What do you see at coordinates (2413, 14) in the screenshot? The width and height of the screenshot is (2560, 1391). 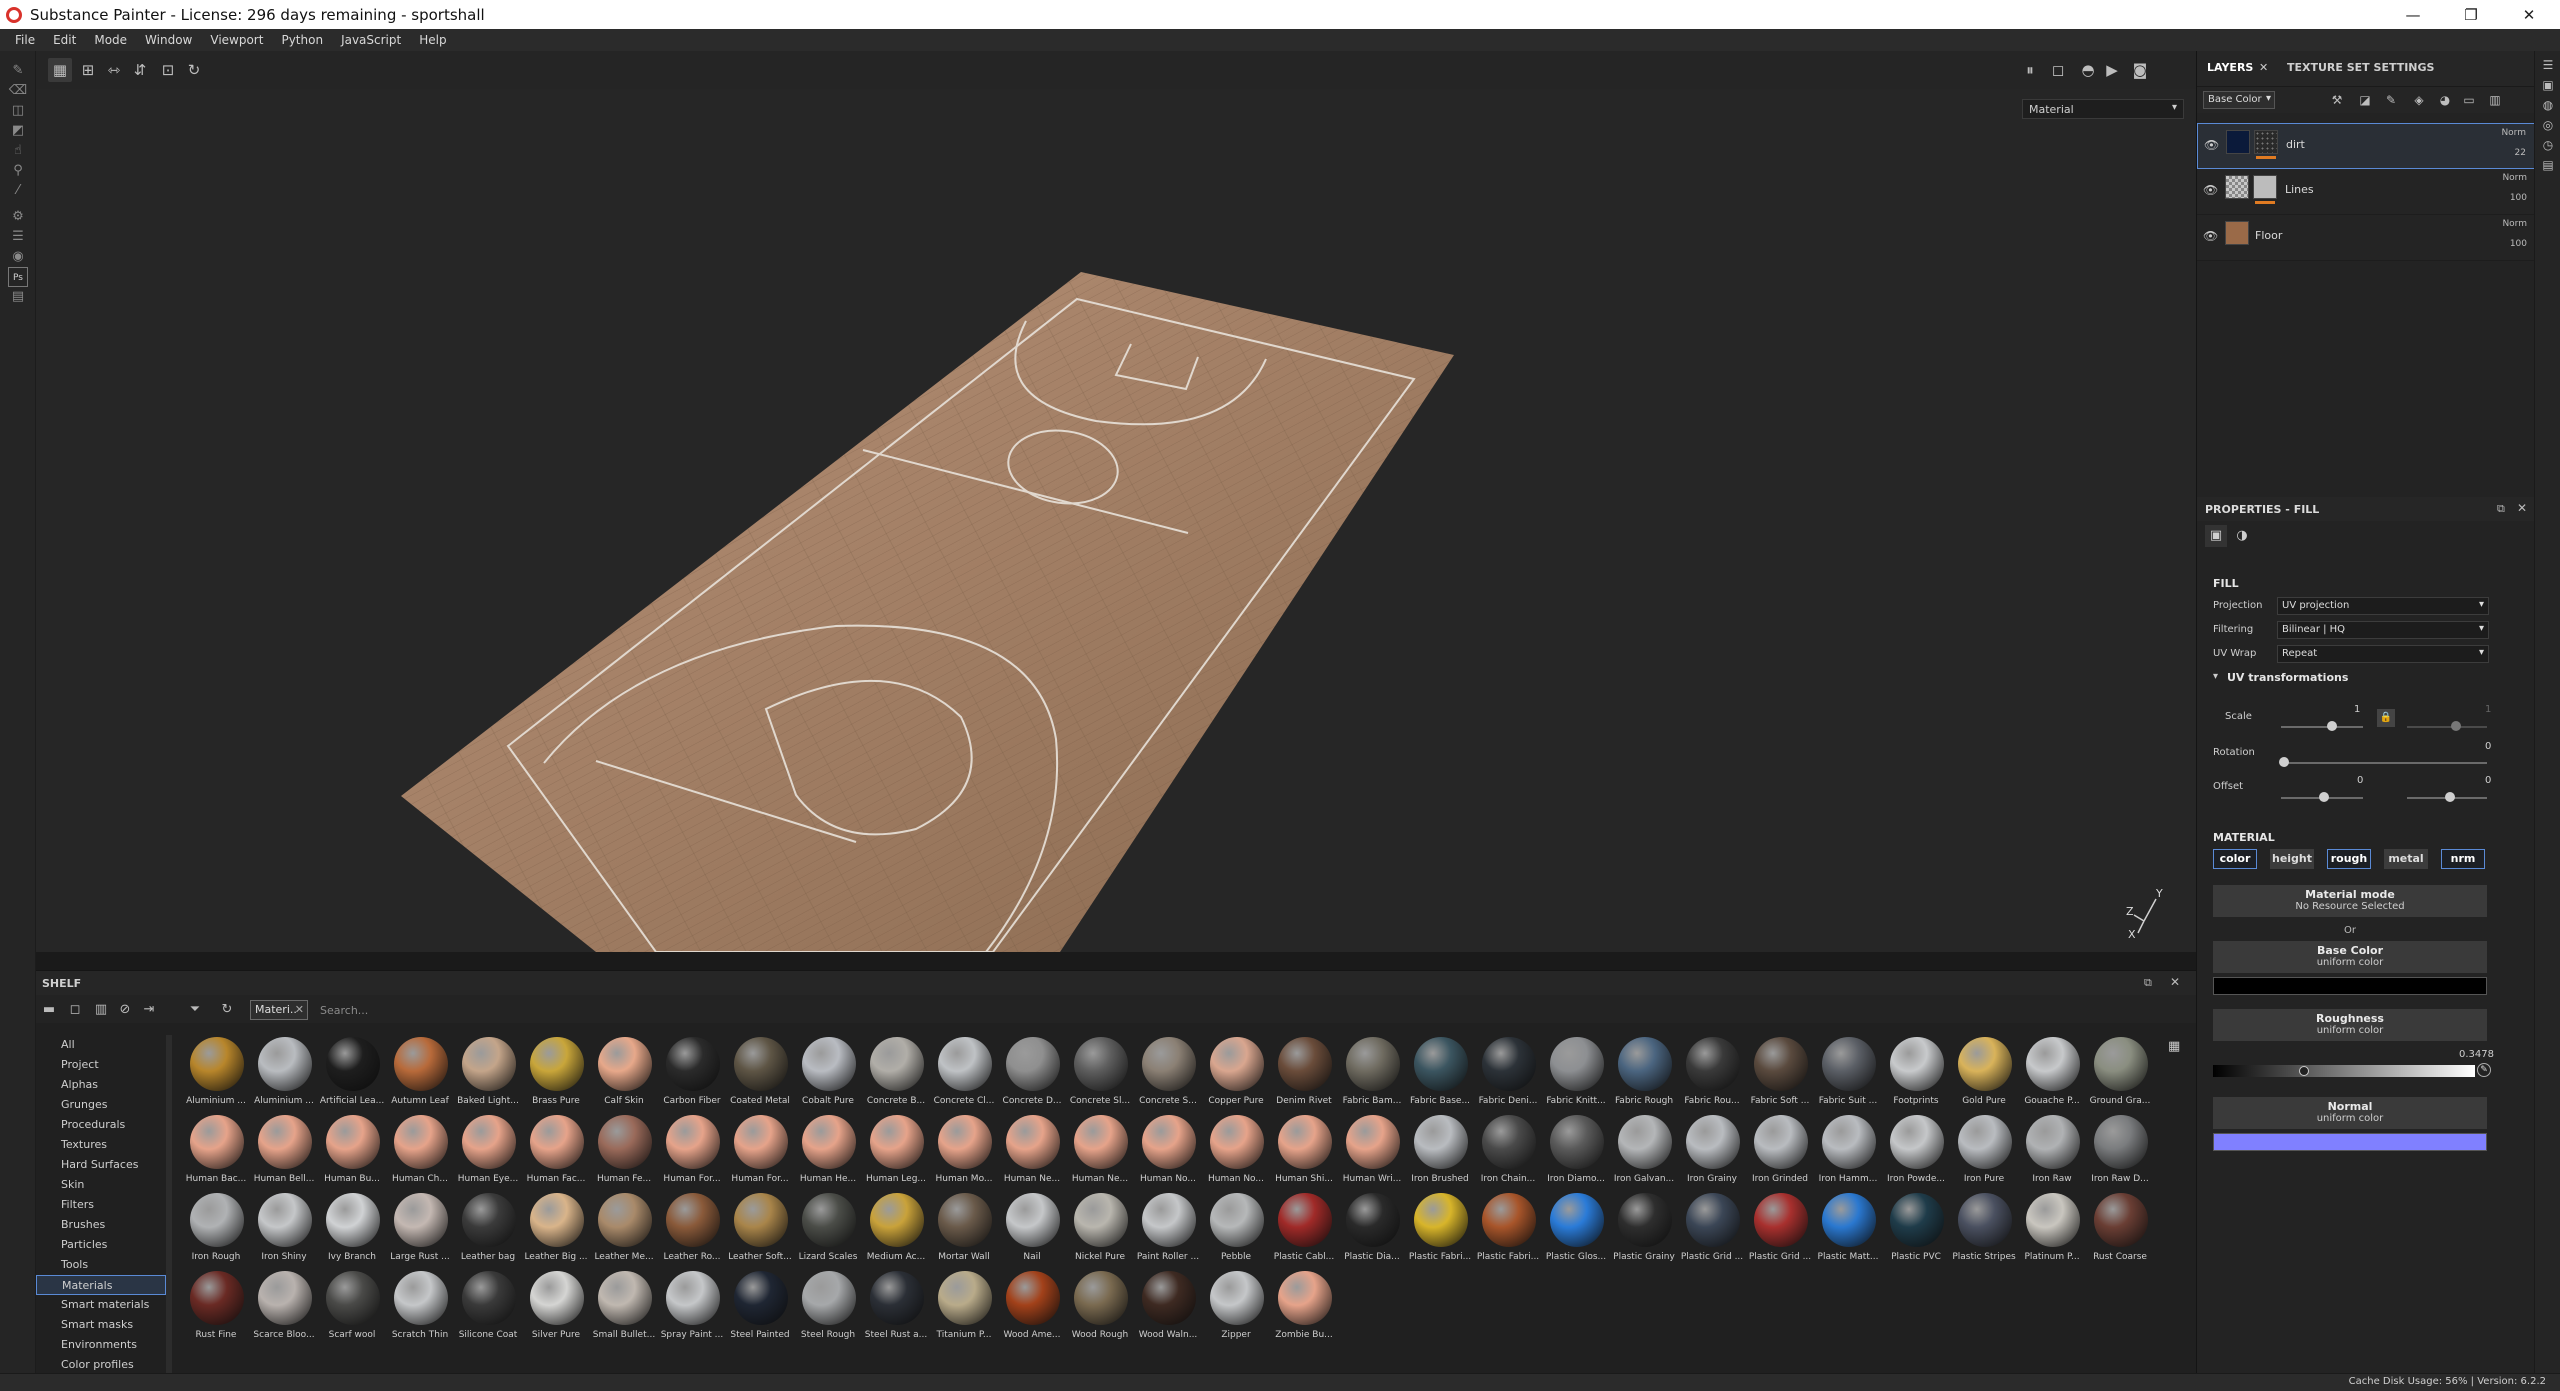 I see `minimize-button: —` at bounding box center [2413, 14].